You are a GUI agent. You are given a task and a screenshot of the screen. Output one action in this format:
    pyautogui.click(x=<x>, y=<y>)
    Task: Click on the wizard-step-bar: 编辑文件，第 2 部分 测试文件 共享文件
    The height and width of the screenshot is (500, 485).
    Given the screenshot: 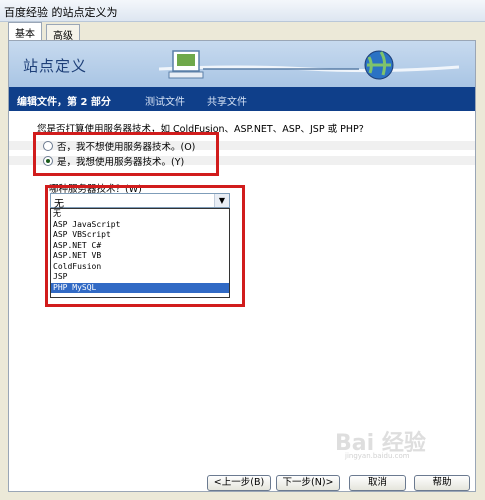 What is the action you would take?
    pyautogui.click(x=242, y=99)
    